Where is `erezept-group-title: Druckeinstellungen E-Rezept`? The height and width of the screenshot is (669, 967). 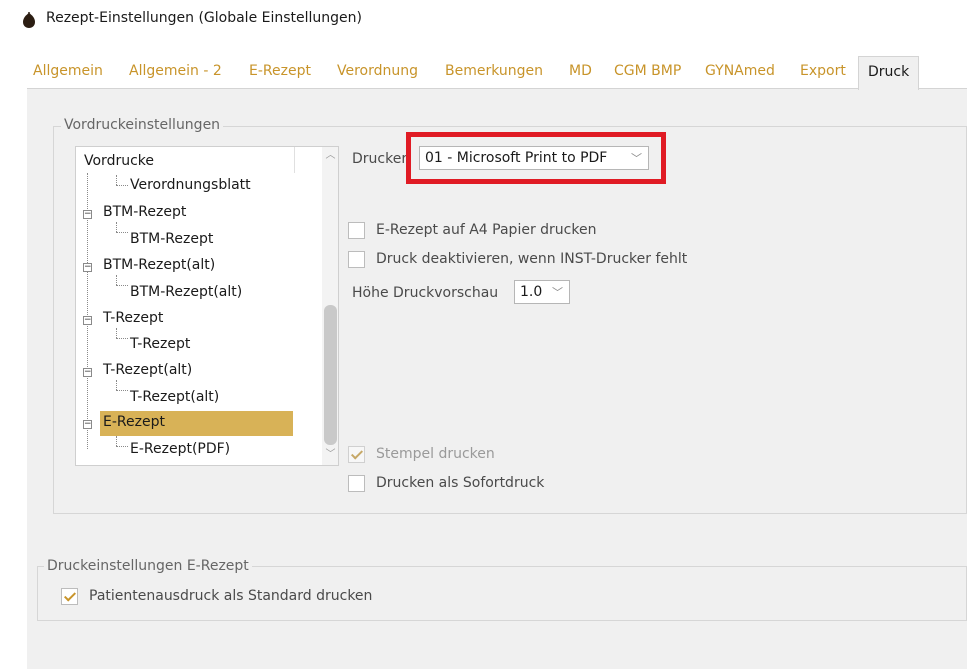
erezept-group-title: Druckeinstellungen E-Rezept is located at coordinates (148, 566).